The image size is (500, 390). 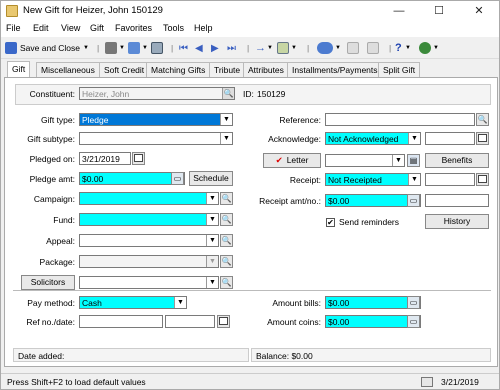 What do you see at coordinates (408, 48) in the screenshot?
I see `help-dropdown-icon: ▼` at bounding box center [408, 48].